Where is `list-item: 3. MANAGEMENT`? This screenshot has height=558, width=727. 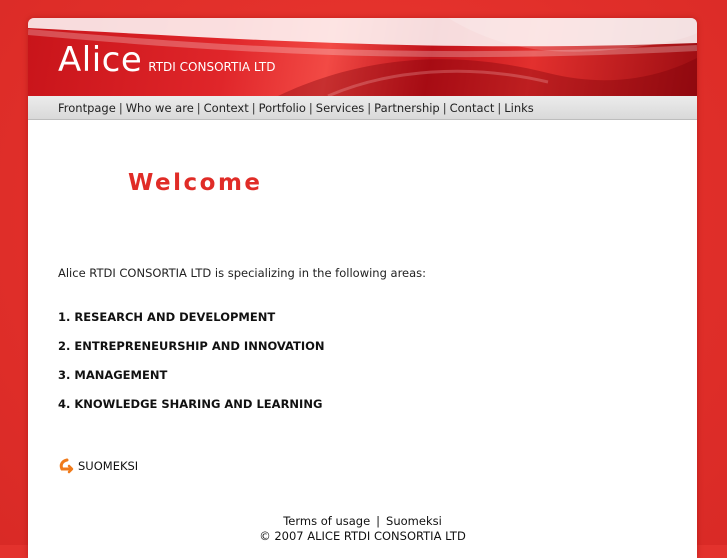 list-item: 3. MANAGEMENT is located at coordinates (113, 375).